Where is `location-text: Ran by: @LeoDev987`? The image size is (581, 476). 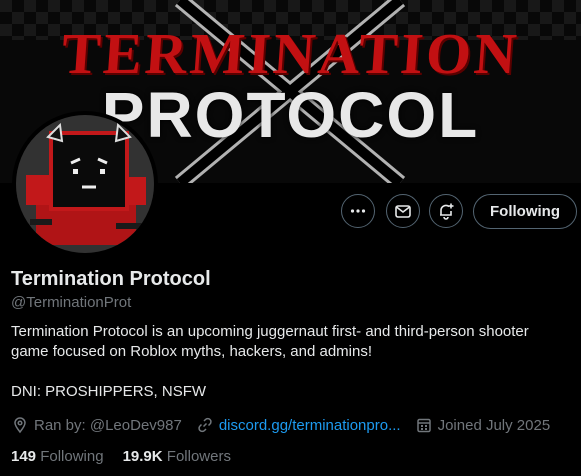 location-text: Ran by: @LeoDev987 is located at coordinates (108, 425).